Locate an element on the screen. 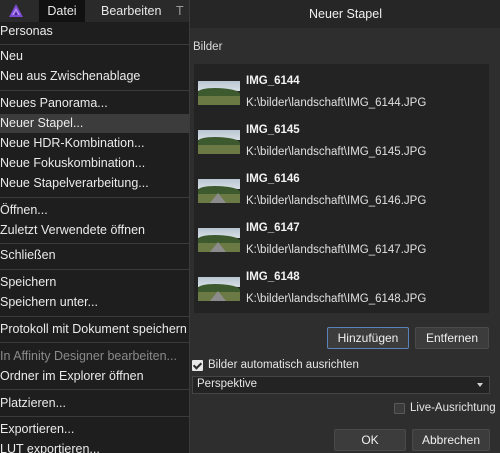 The image size is (500, 453). menu-bar: Datei Bearbeiten T is located at coordinates (95, 11).